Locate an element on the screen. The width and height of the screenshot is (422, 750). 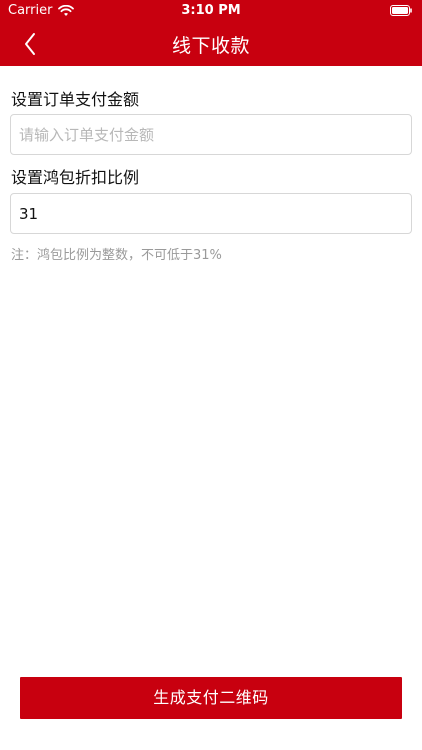
amount-field-box is located at coordinates (211, 134).